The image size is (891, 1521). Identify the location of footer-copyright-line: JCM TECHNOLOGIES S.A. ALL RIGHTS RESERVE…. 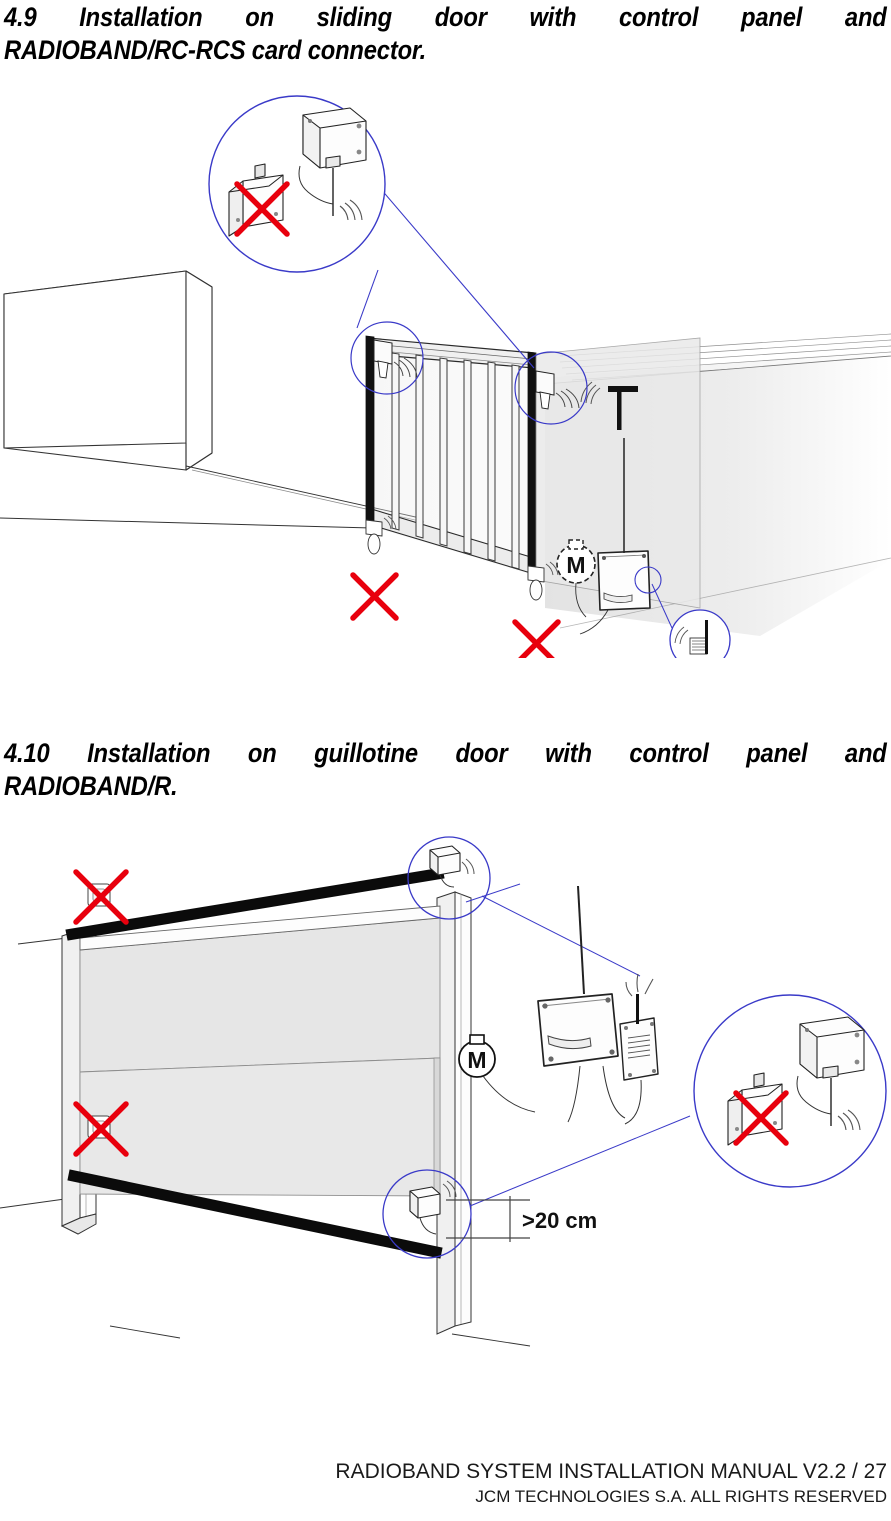
(681, 1496).